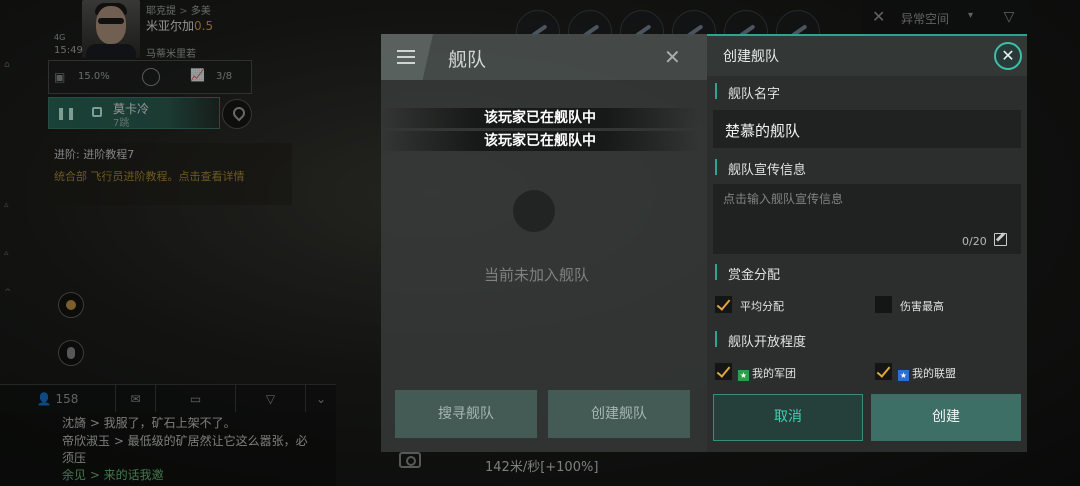 The width and height of the screenshot is (1080, 486). Describe the element at coordinates (774, 373) in the screenshot. I see `open-corp-label: 我的军团` at that location.